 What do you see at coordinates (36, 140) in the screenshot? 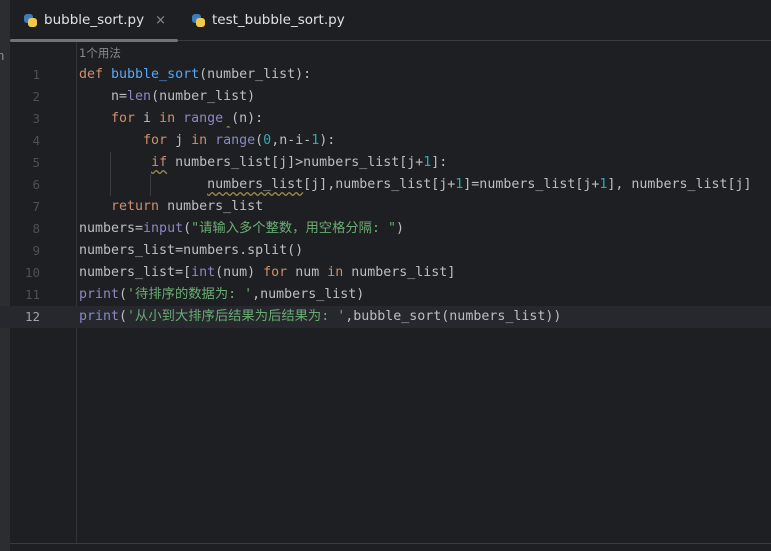
I see `line-number: 4` at bounding box center [36, 140].